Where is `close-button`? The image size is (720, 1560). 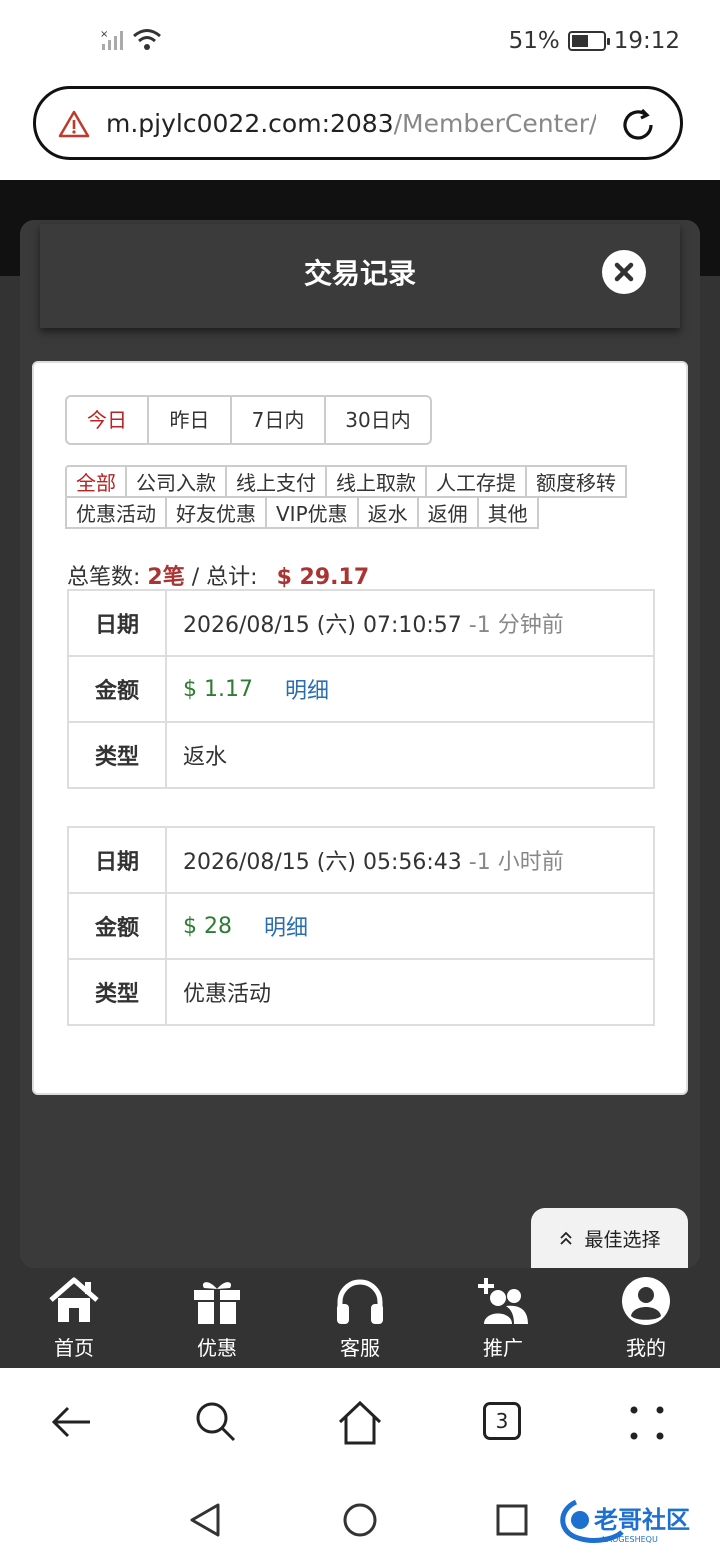 close-button is located at coordinates (624, 272).